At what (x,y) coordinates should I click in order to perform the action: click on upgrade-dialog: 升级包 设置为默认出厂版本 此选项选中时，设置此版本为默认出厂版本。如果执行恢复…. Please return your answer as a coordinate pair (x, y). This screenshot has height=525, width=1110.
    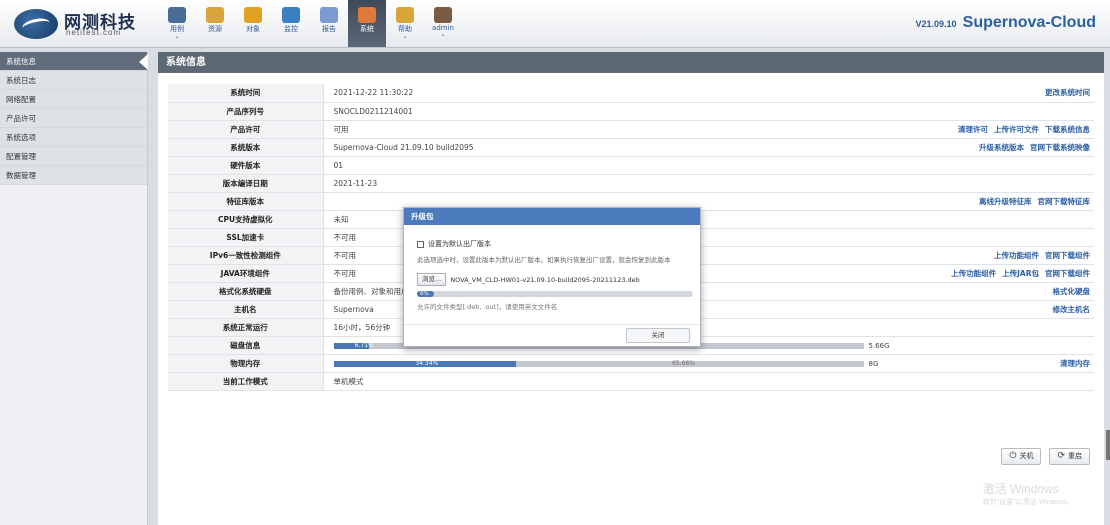
    Looking at the image, I should click on (552, 277).